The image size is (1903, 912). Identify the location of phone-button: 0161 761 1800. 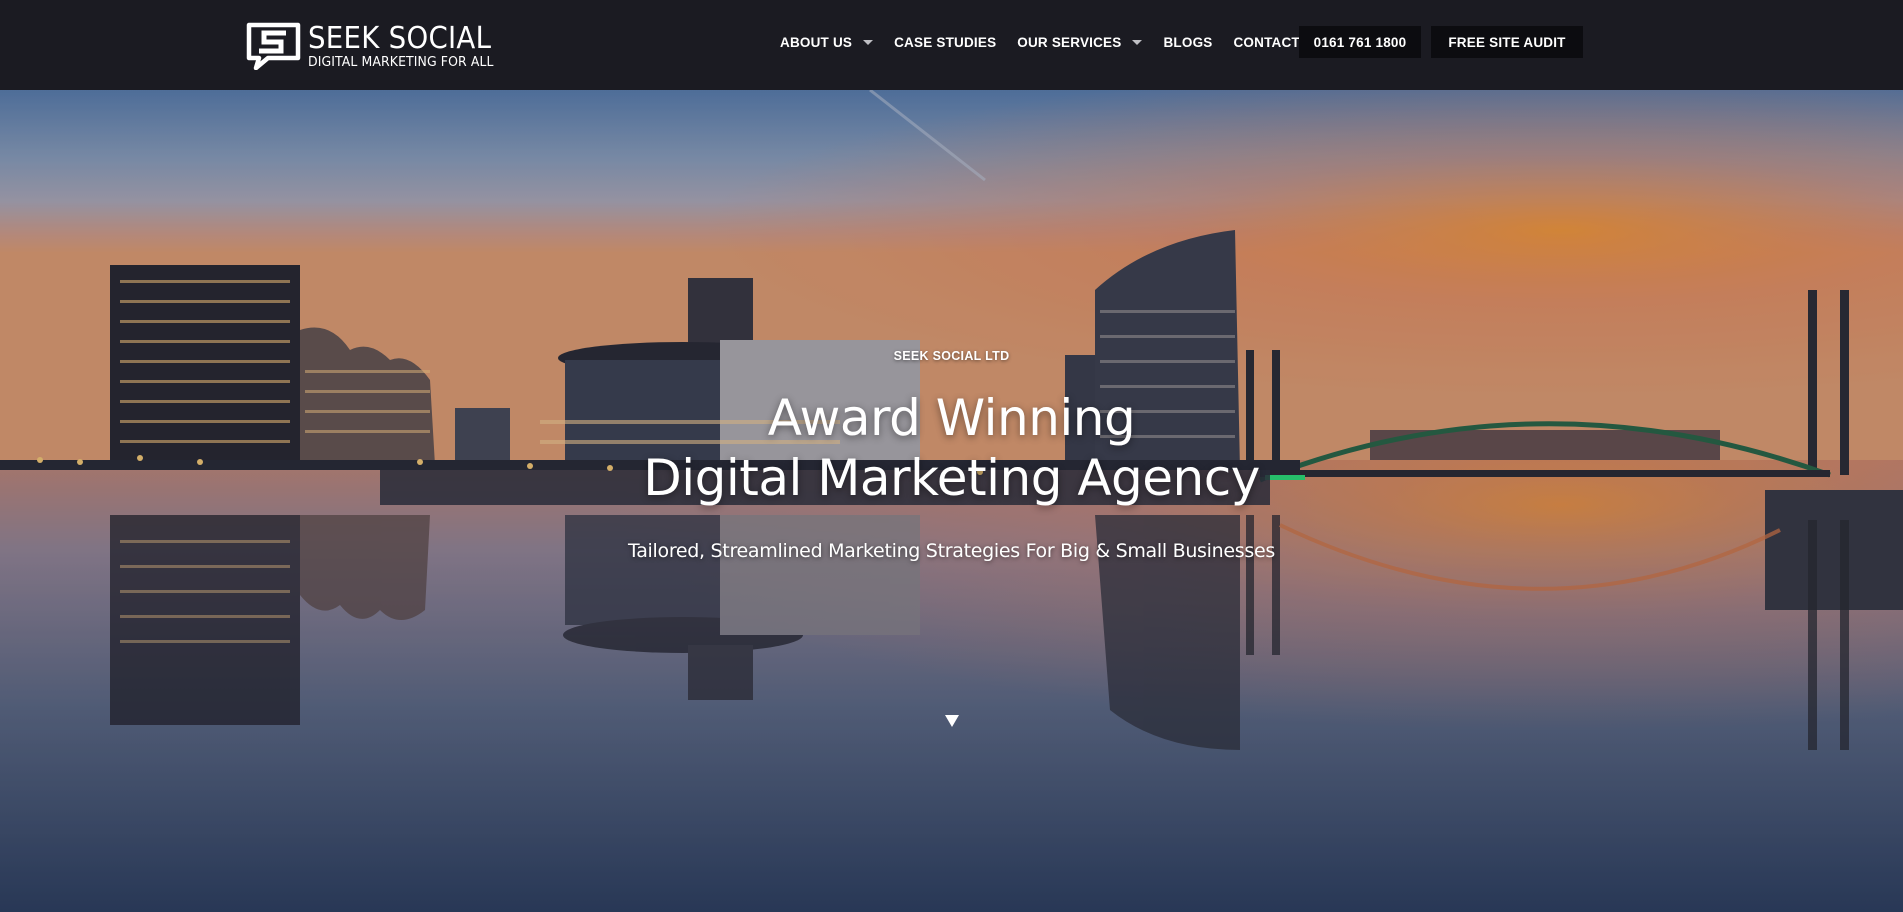
(1360, 42).